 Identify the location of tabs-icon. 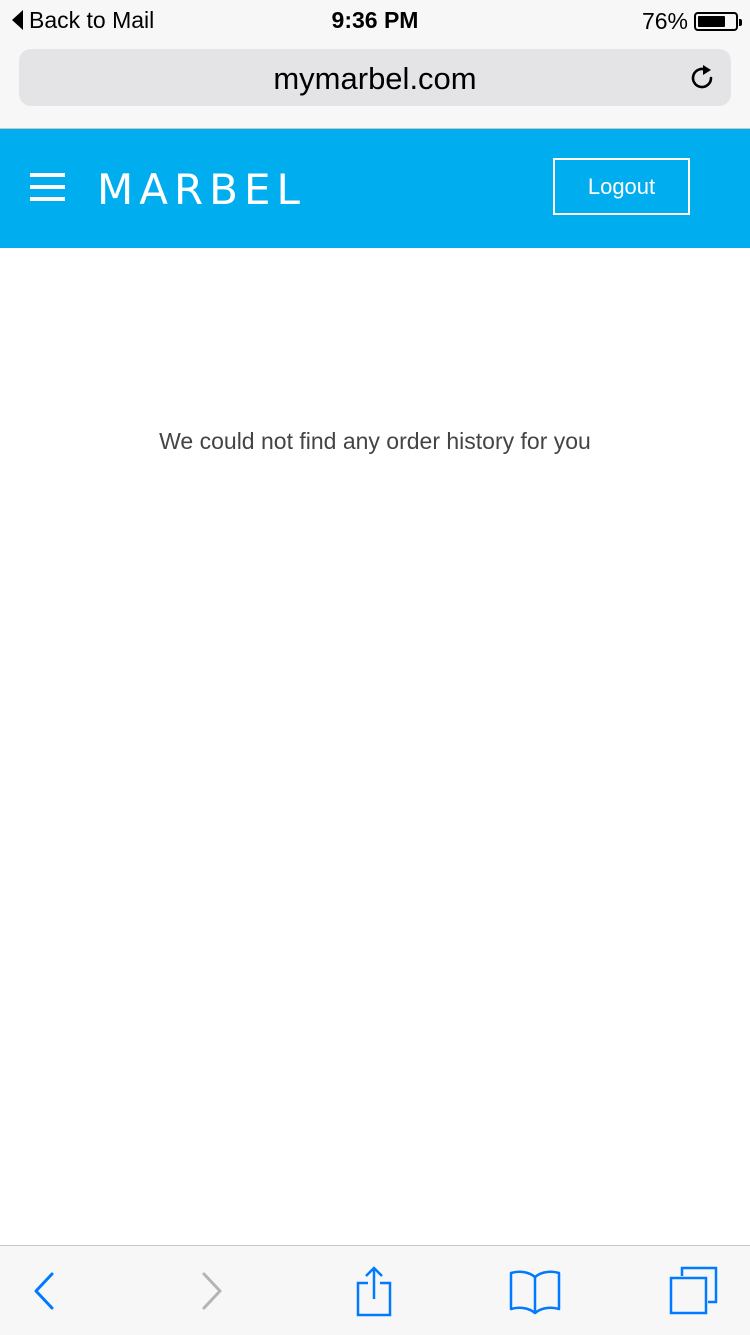
(693, 1290).